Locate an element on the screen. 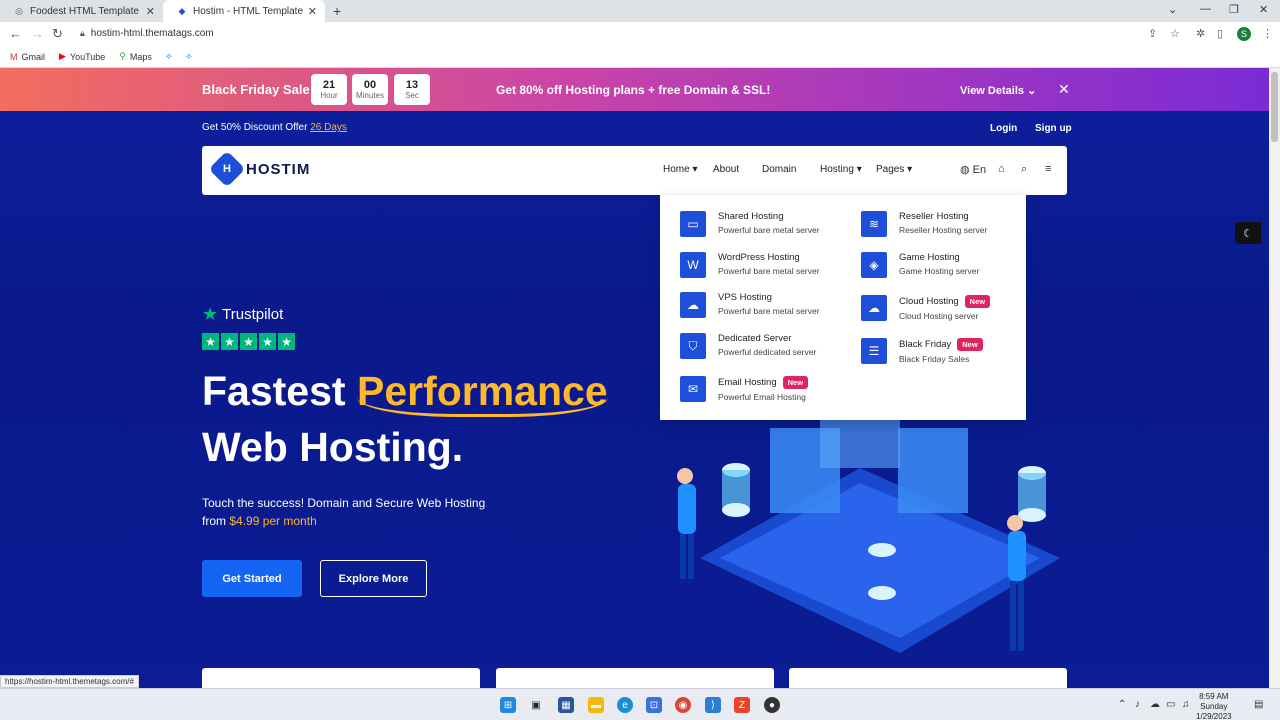 This screenshot has width=1280, height=720. bookmark-gmail: M Gmail is located at coordinates (27, 57).